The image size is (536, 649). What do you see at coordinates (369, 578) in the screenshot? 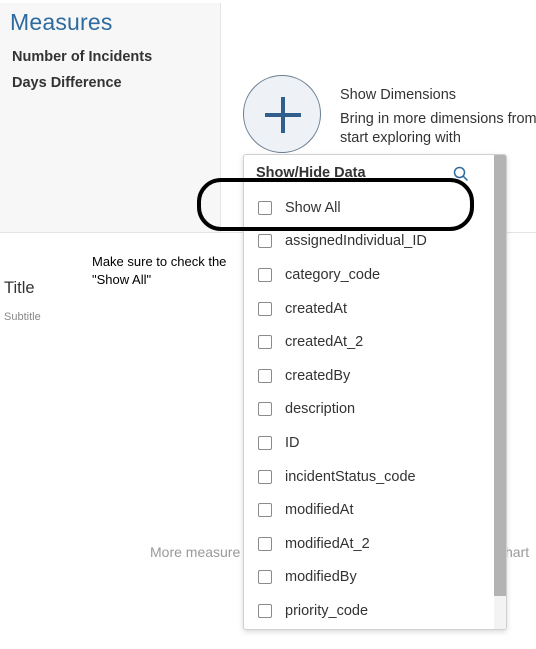
I see `dimension-option: modifiedBy` at bounding box center [369, 578].